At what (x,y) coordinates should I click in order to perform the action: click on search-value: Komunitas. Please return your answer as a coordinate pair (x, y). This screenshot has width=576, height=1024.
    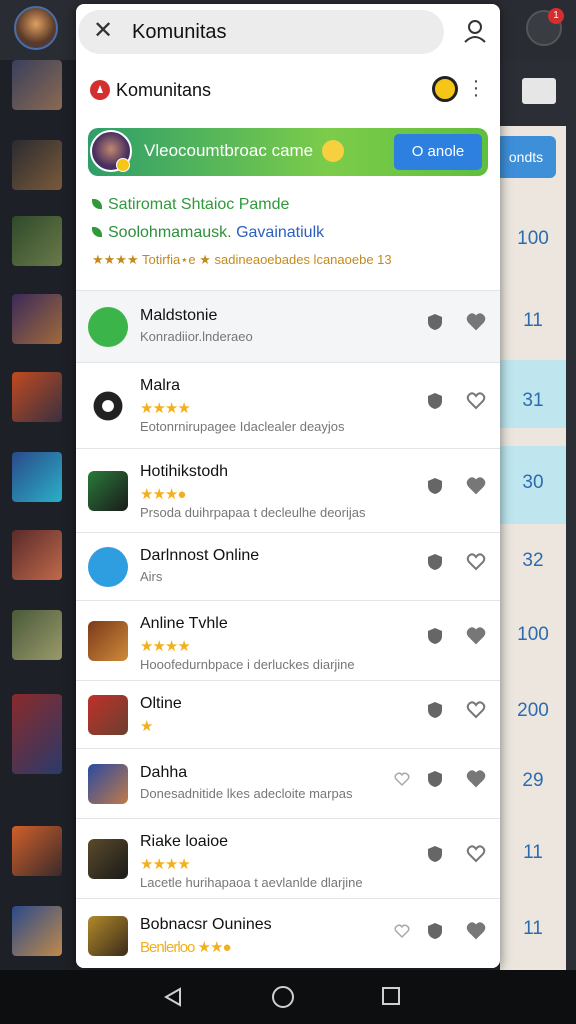
    Looking at the image, I should click on (179, 32).